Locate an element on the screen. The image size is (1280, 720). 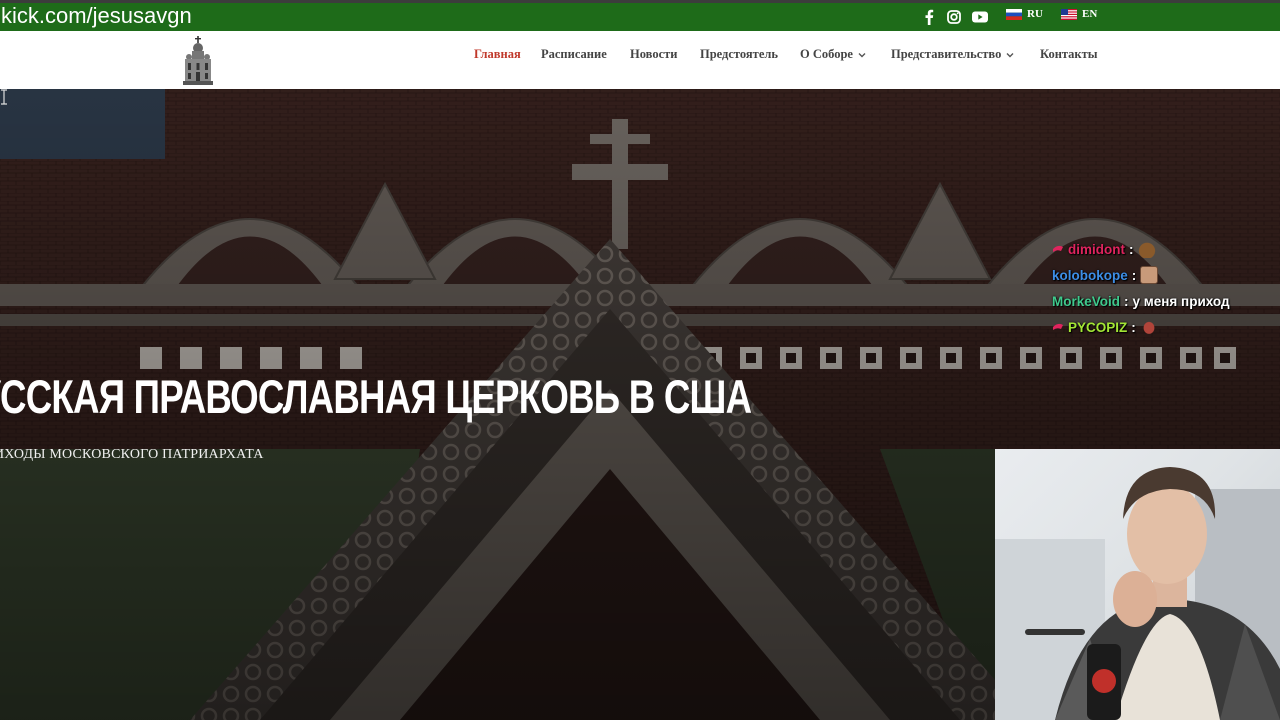
nav-item-home: Главная is located at coordinates (497, 54).